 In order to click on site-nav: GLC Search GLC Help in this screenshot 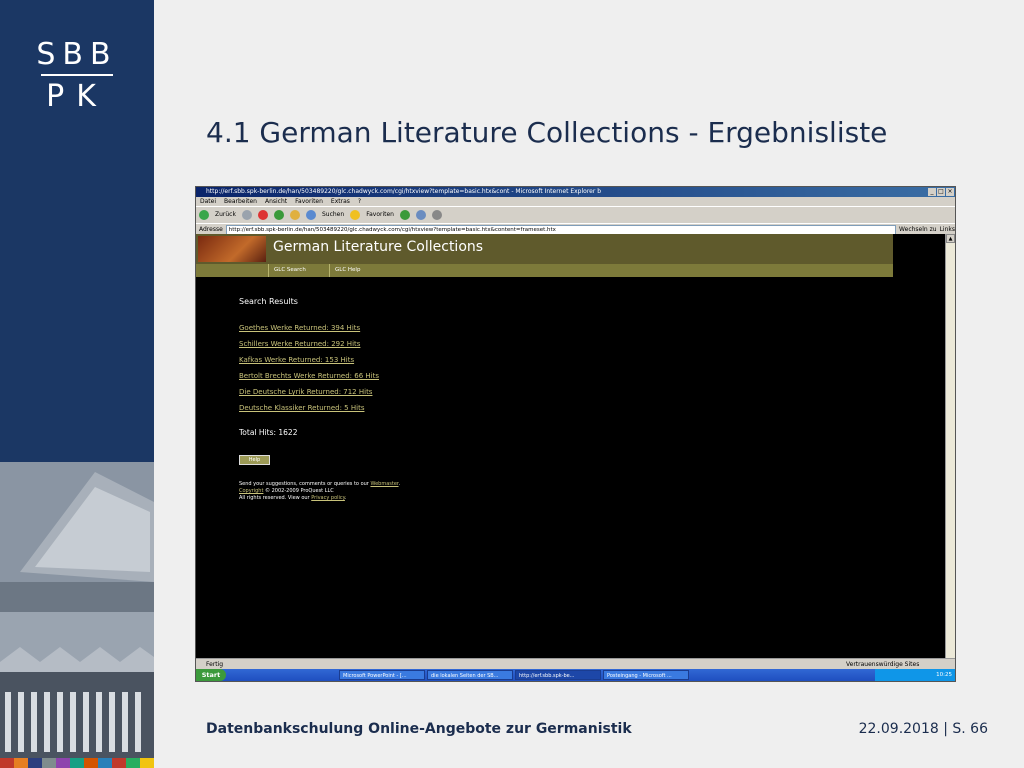, I will do `click(544, 270)`.